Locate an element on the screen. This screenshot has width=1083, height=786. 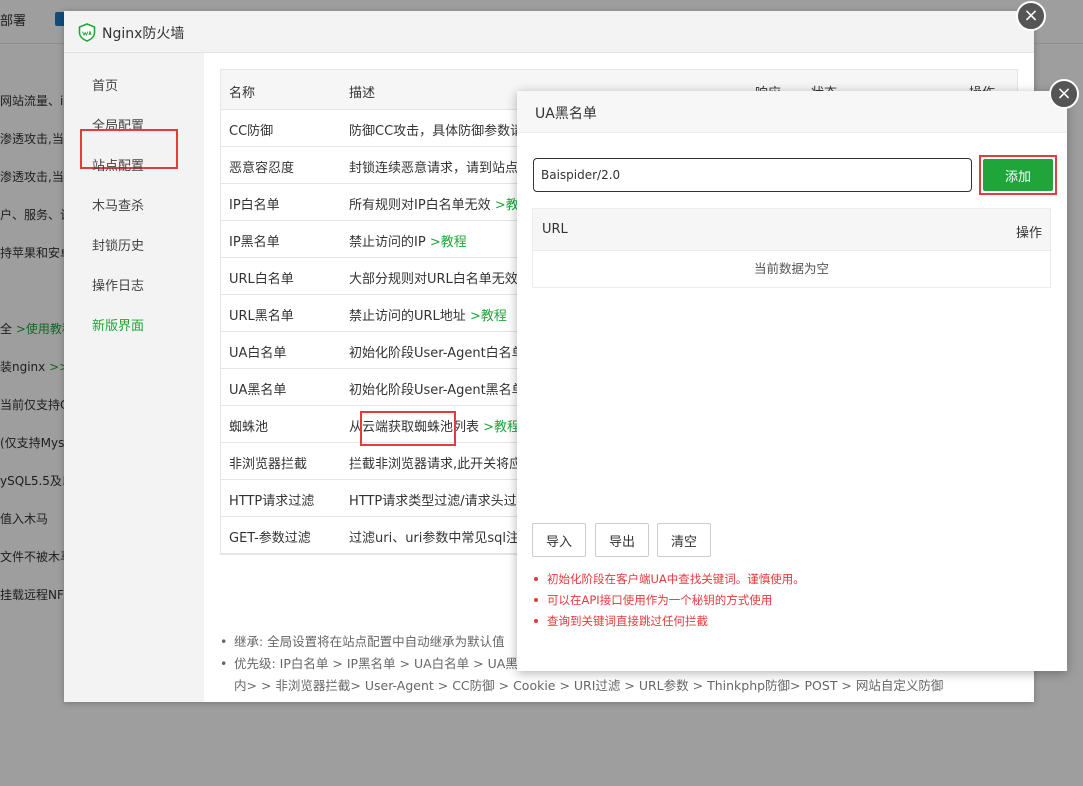
ua-modal-header: UA黑名单 is located at coordinates (792, 112).